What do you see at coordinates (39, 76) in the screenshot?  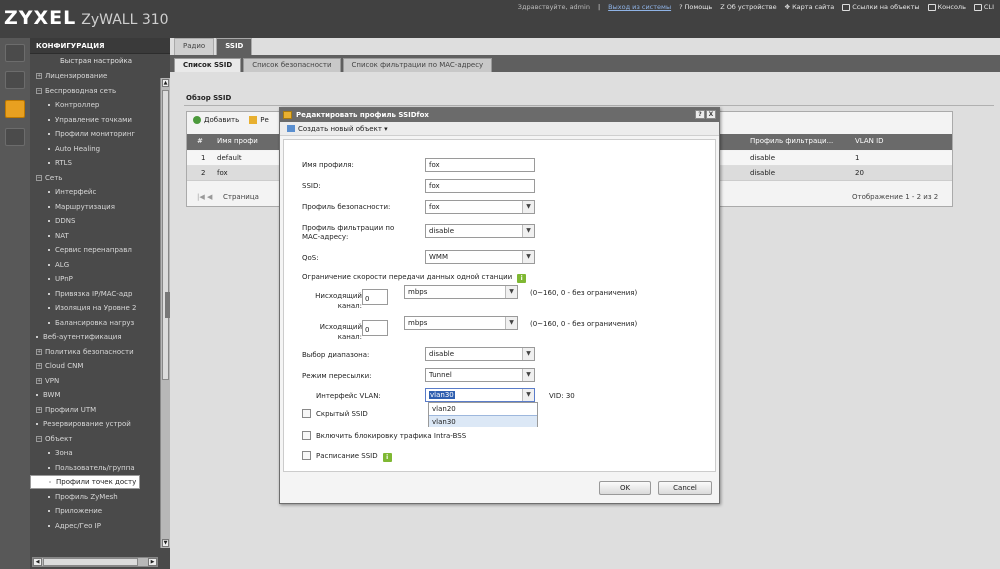 I see `expand-icon: +` at bounding box center [39, 76].